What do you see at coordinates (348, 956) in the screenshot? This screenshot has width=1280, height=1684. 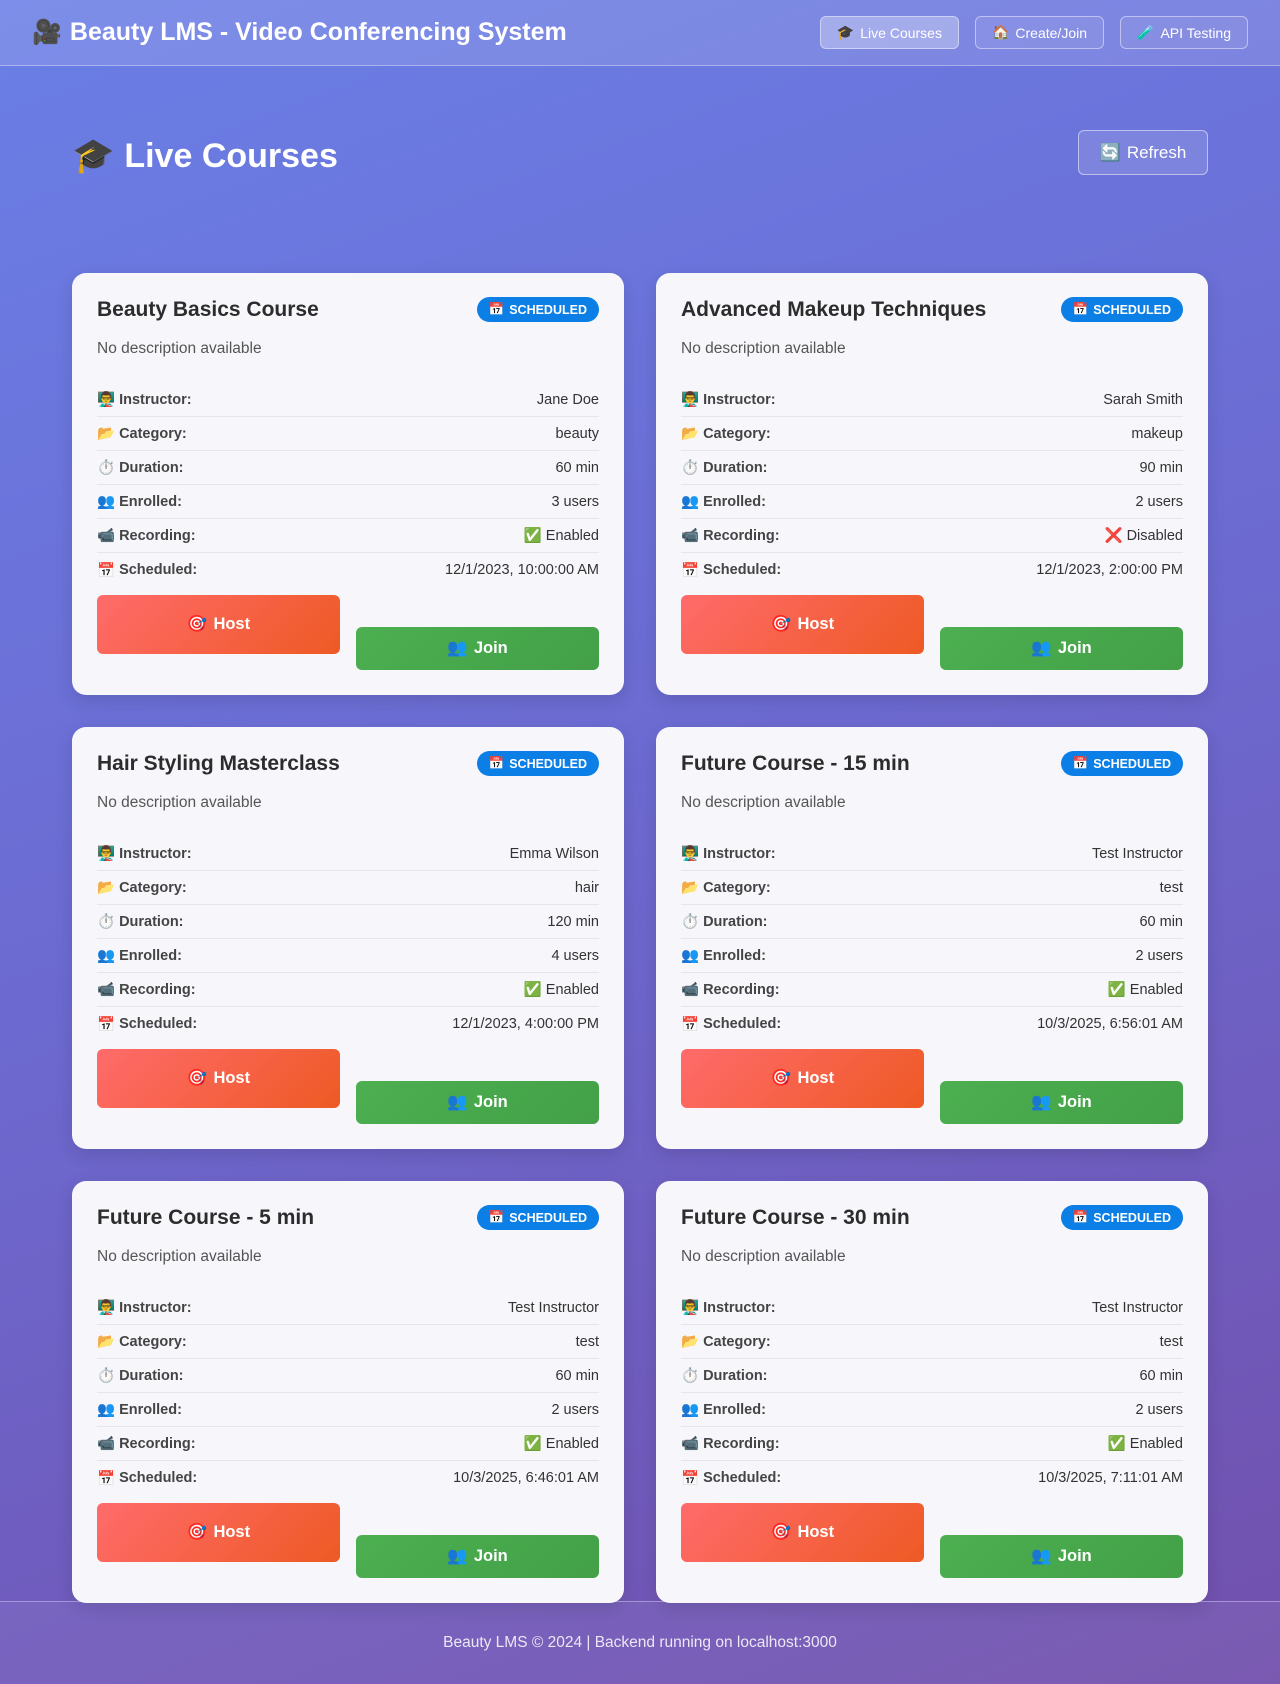 I see `detail-row-enrolled: 👥 Enrolled: 4 users` at bounding box center [348, 956].